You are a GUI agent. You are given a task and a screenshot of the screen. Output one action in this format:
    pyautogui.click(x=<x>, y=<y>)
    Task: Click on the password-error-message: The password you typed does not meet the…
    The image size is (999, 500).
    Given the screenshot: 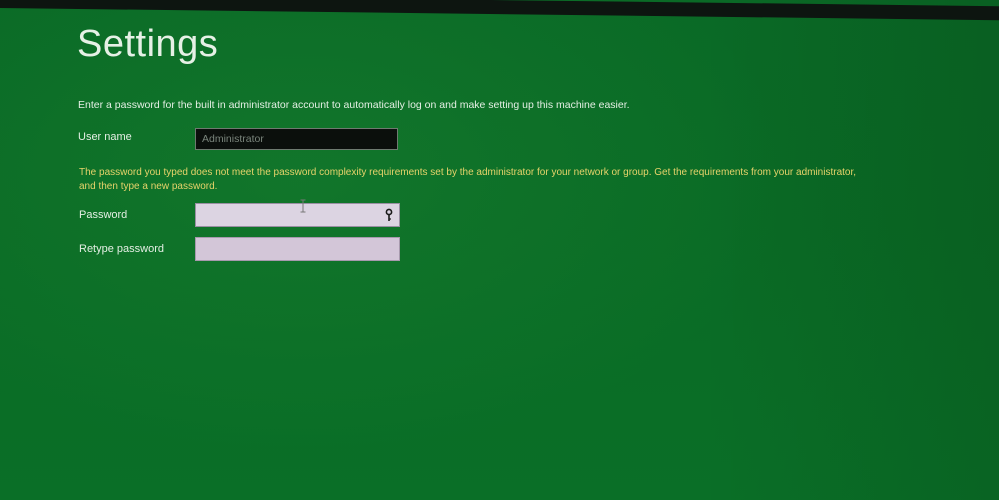 What is the action you would take?
    pyautogui.click(x=468, y=179)
    